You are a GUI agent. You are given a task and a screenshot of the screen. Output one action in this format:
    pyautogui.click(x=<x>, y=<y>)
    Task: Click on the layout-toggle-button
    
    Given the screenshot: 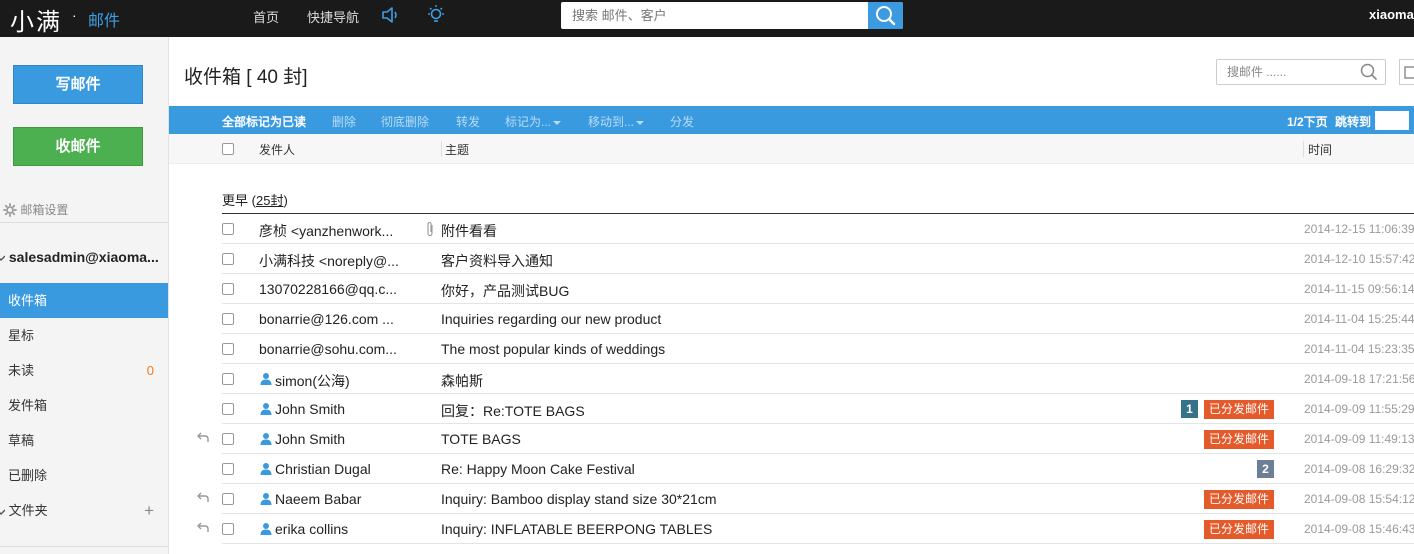 What is the action you would take?
    pyautogui.click(x=1406, y=72)
    